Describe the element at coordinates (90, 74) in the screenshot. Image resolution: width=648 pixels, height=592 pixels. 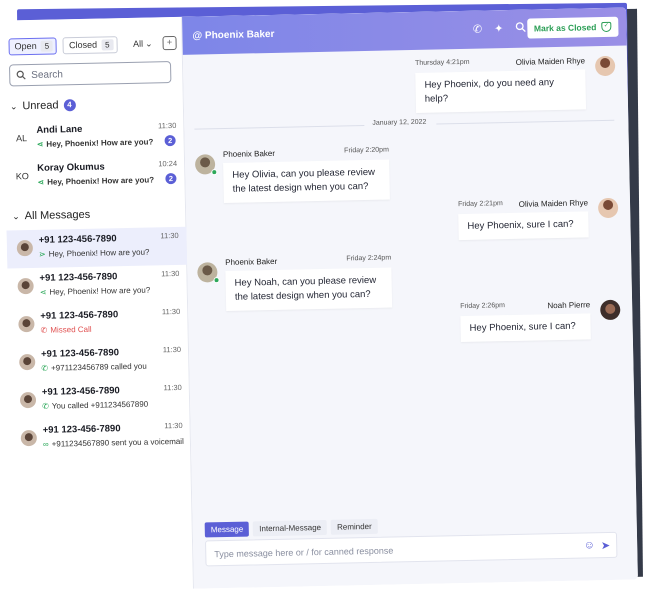
I see `search-input: Search` at that location.